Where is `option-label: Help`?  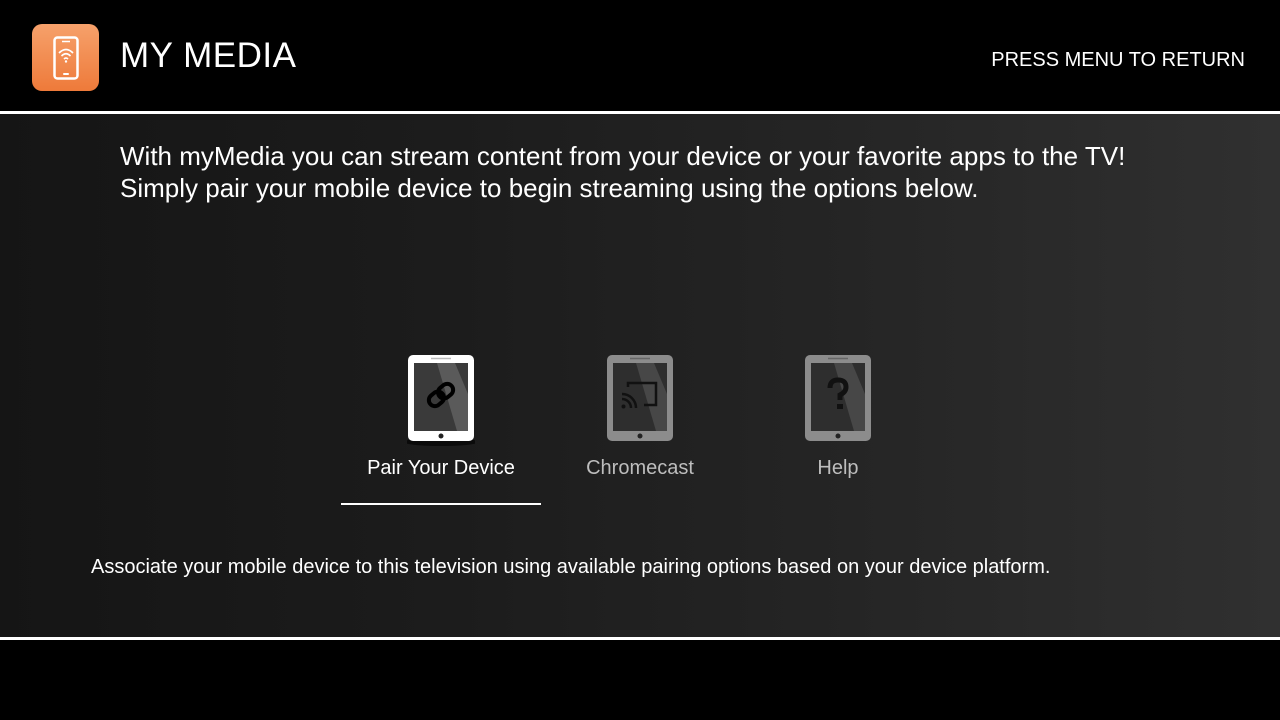
option-label: Help is located at coordinates (838, 468).